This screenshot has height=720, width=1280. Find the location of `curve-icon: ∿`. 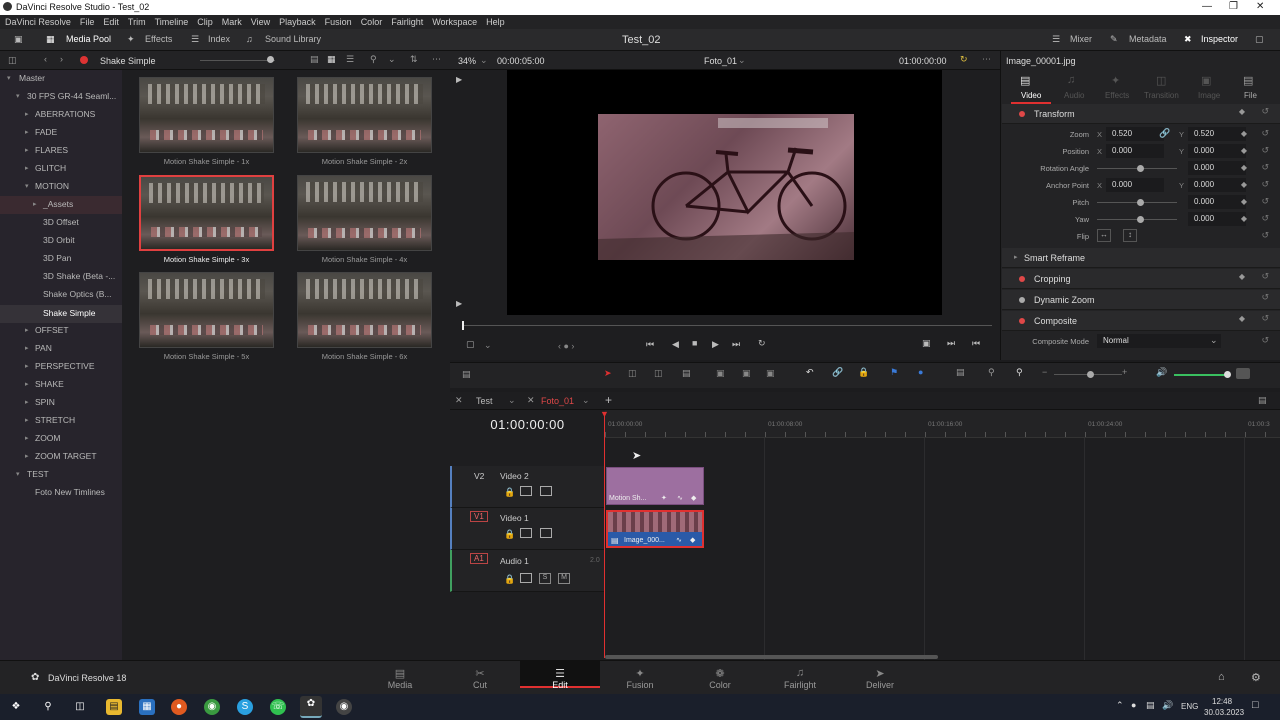

curve-icon: ∿ is located at coordinates (679, 540).